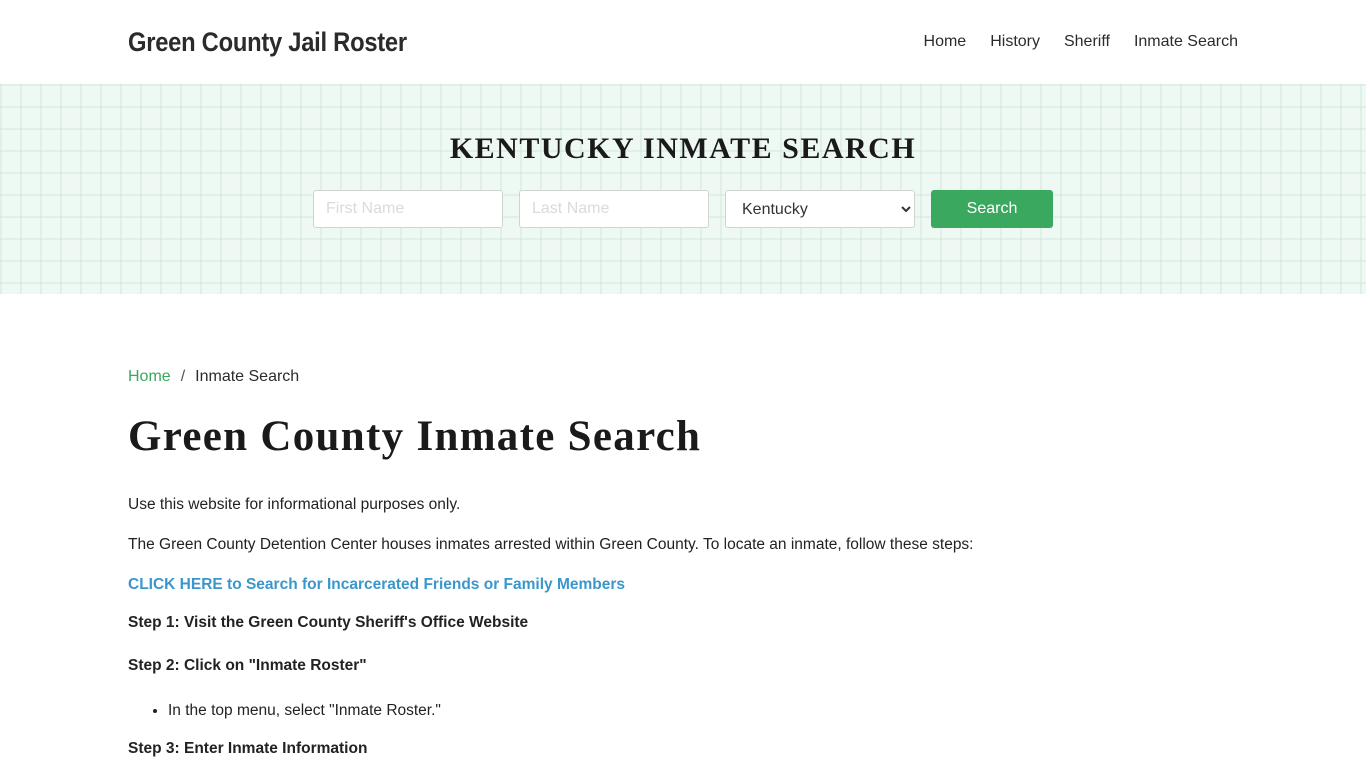 The width and height of the screenshot is (1366, 768). I want to click on hero-title: KENTUCKY INMATE SEARCH, so click(683, 148).